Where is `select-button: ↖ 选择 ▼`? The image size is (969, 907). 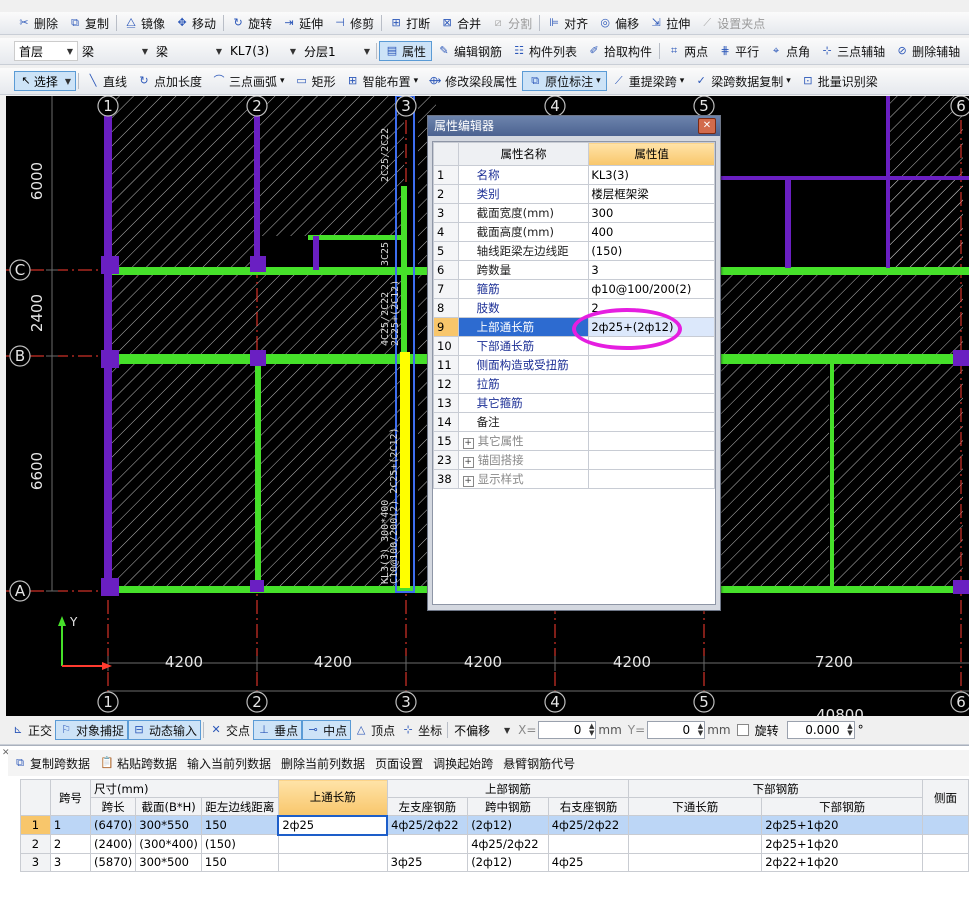
select-button: ↖ 选择 ▼ is located at coordinates (45, 81).